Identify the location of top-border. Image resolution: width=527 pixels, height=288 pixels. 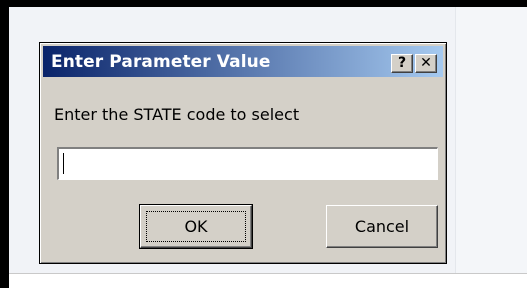
(263, 3).